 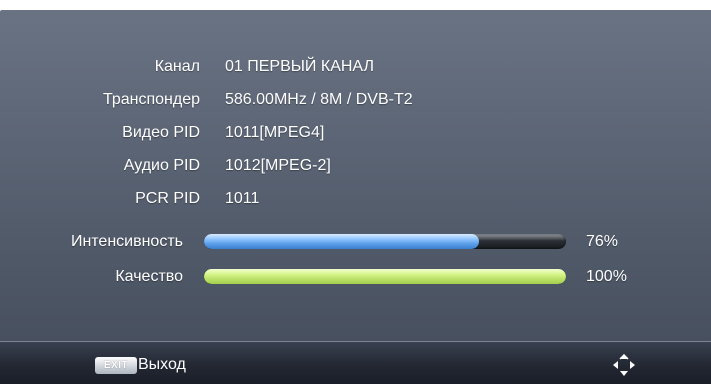 What do you see at coordinates (355, 362) in the screenshot?
I see `footer-bar: EXIT Выход` at bounding box center [355, 362].